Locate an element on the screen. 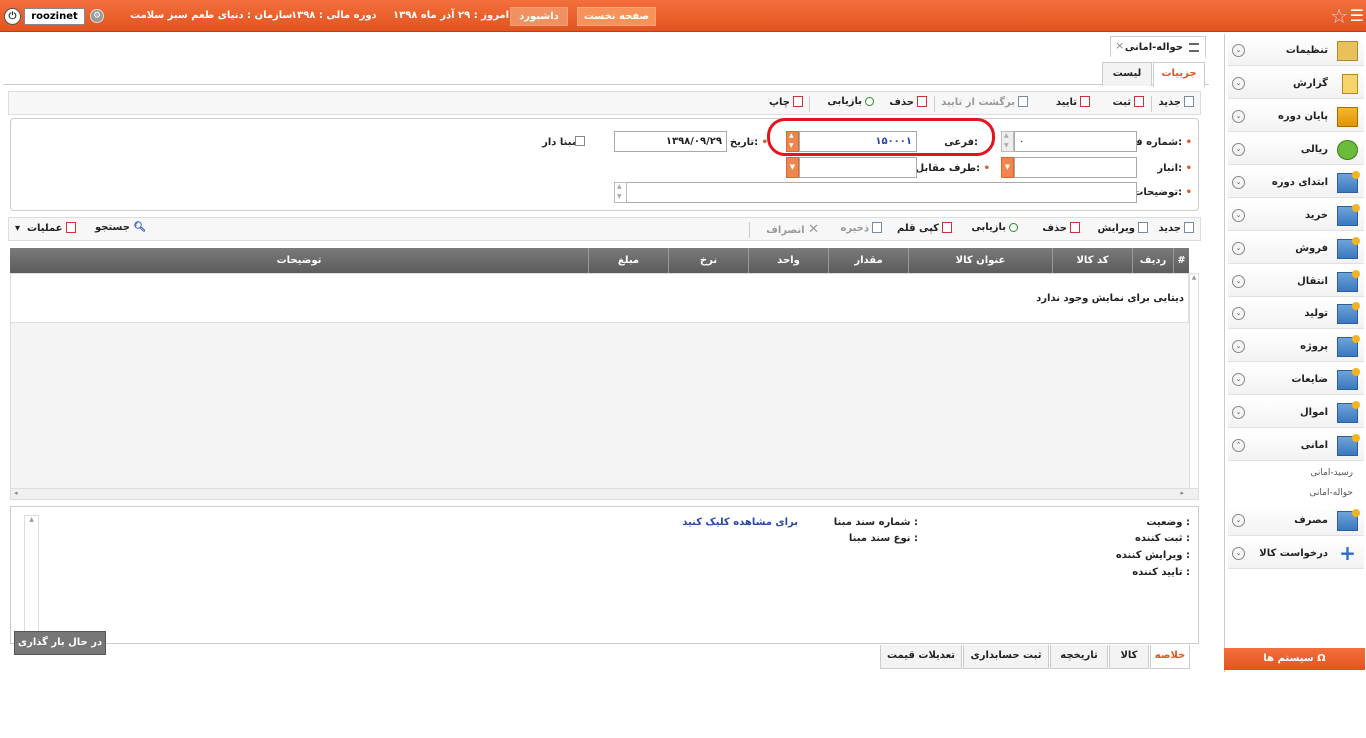 The image size is (1366, 738). tab-details: جزییات is located at coordinates (1179, 74).